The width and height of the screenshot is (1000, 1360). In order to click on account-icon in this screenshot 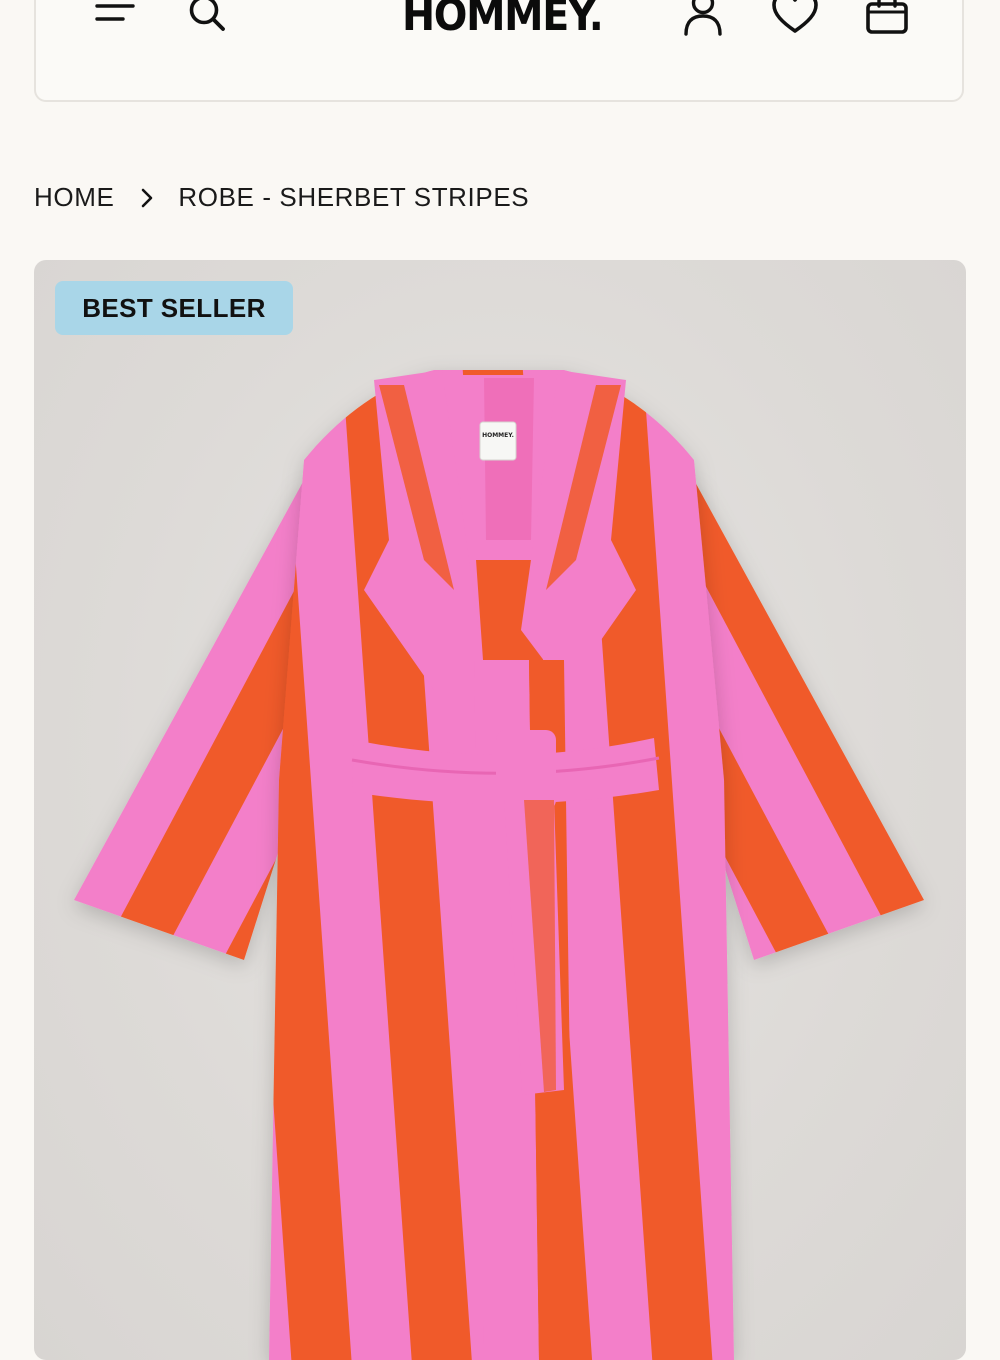, I will do `click(703, 18)`.